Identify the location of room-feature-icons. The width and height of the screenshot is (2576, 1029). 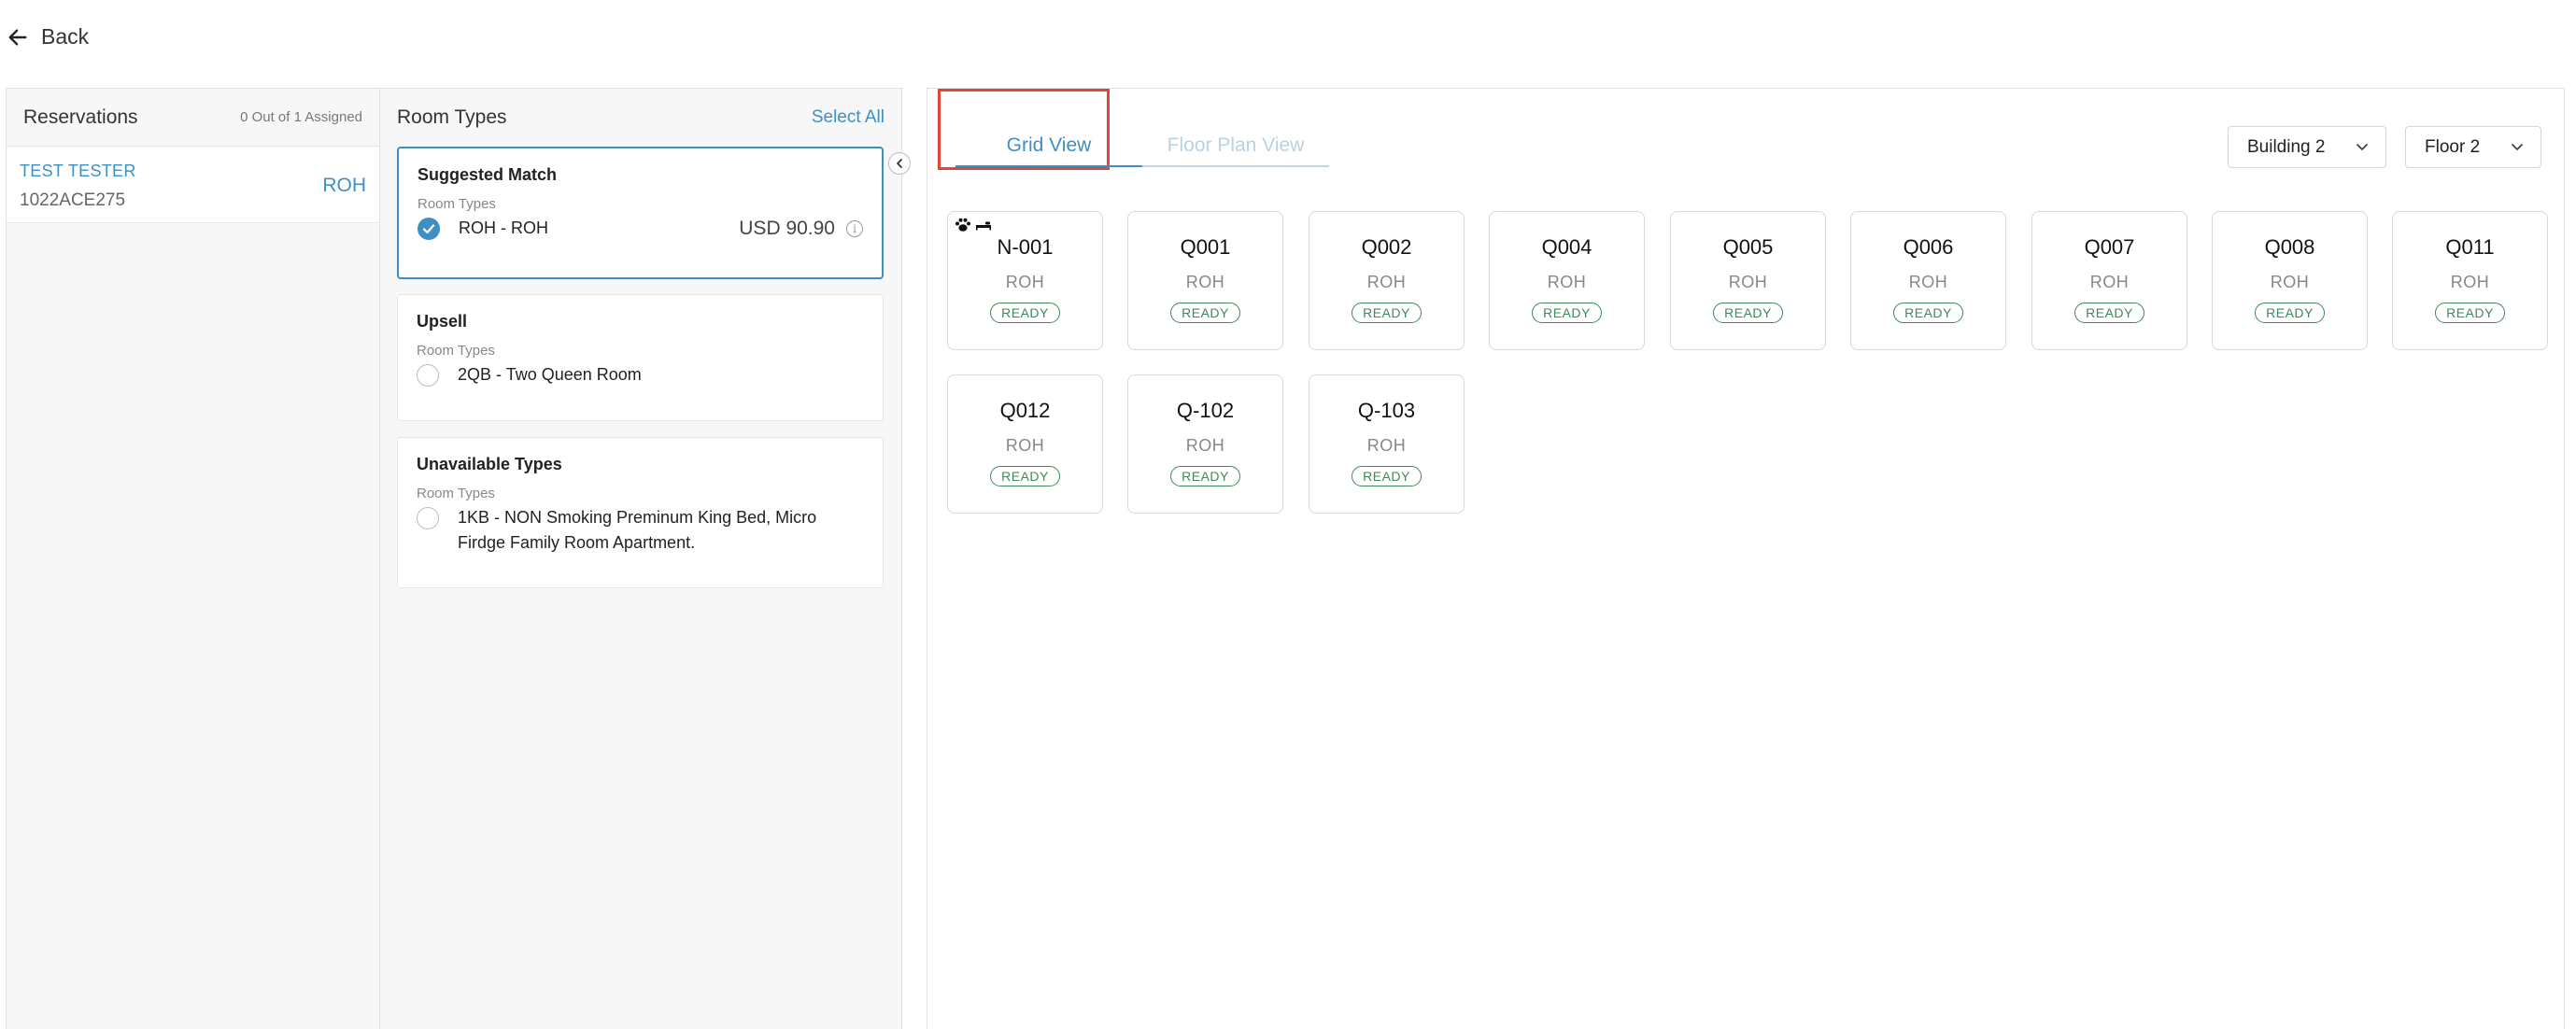
(973, 225).